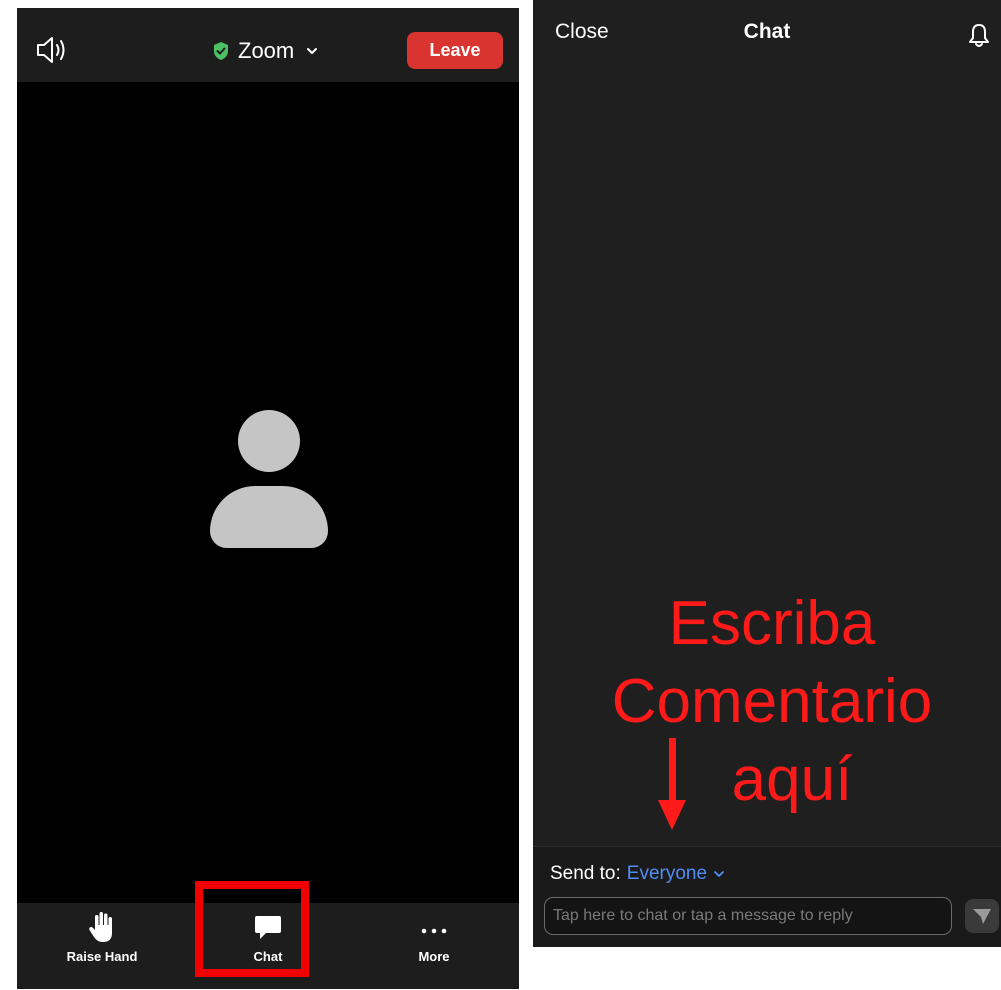 This screenshot has height=990, width=1001. I want to click on raised-hand-icon, so click(100, 927).